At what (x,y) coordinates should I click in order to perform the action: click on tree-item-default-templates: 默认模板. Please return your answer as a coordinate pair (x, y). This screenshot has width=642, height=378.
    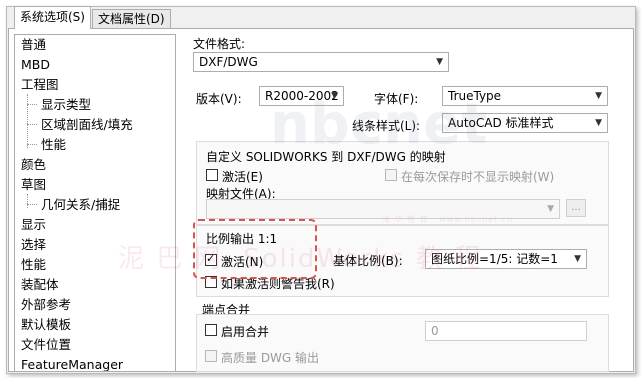
    Looking at the image, I should click on (46, 325).